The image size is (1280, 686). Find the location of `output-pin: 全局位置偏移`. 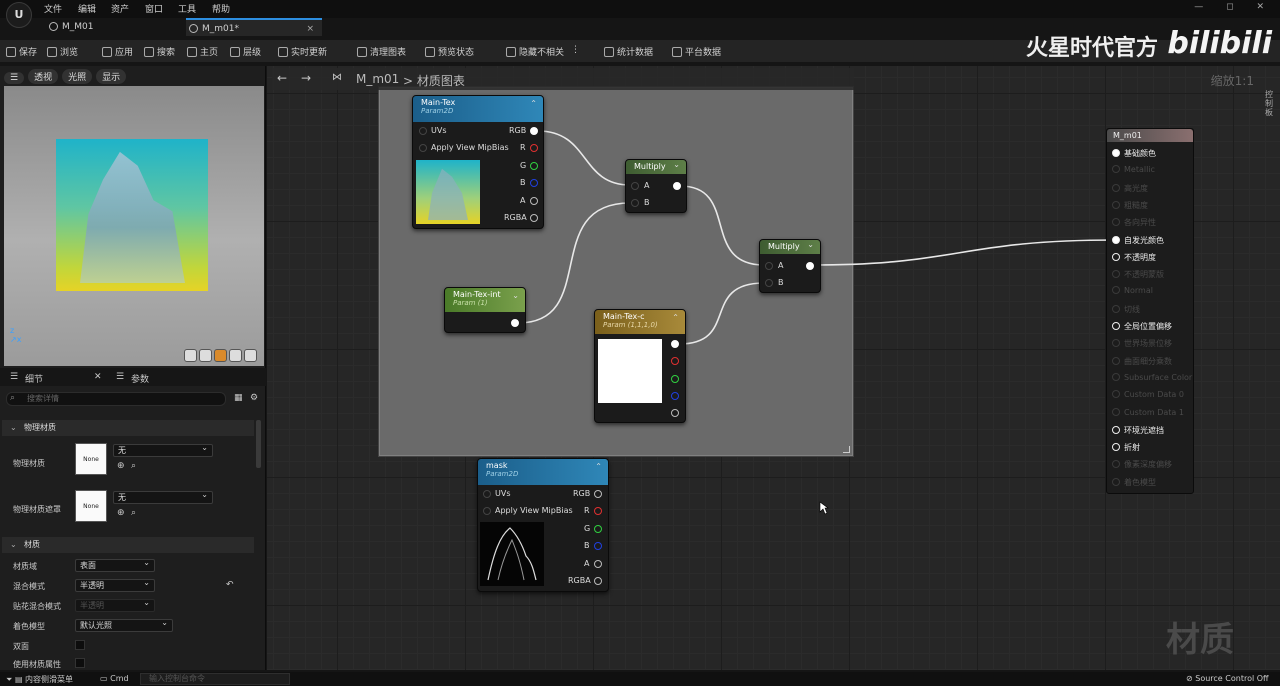

output-pin: 全局位置偏移 is located at coordinates (1142, 326).